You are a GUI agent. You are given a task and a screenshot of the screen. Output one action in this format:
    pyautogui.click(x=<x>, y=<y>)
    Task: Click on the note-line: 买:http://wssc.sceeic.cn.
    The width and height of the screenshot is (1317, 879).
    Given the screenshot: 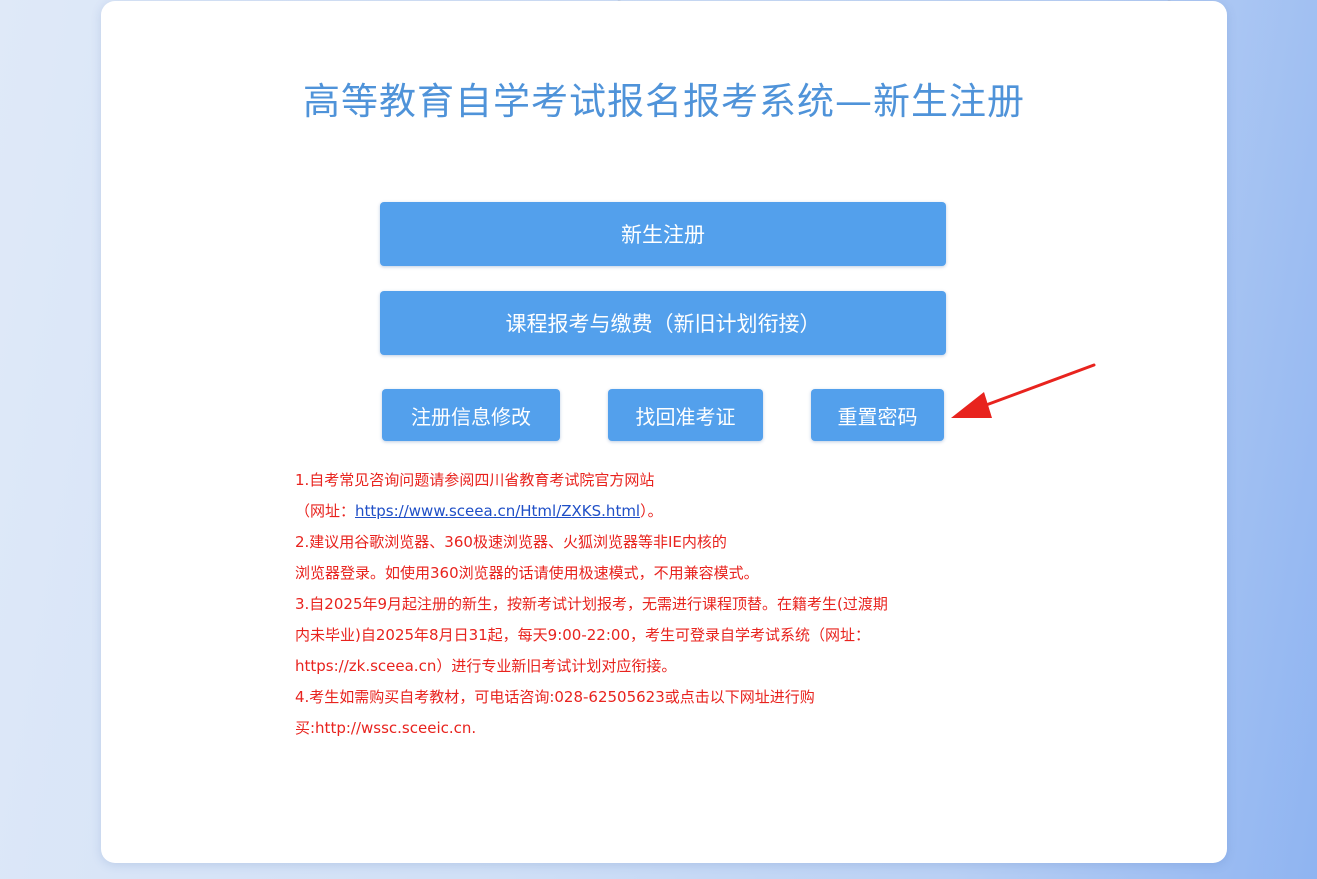 What is the action you would take?
    pyautogui.click(x=386, y=728)
    